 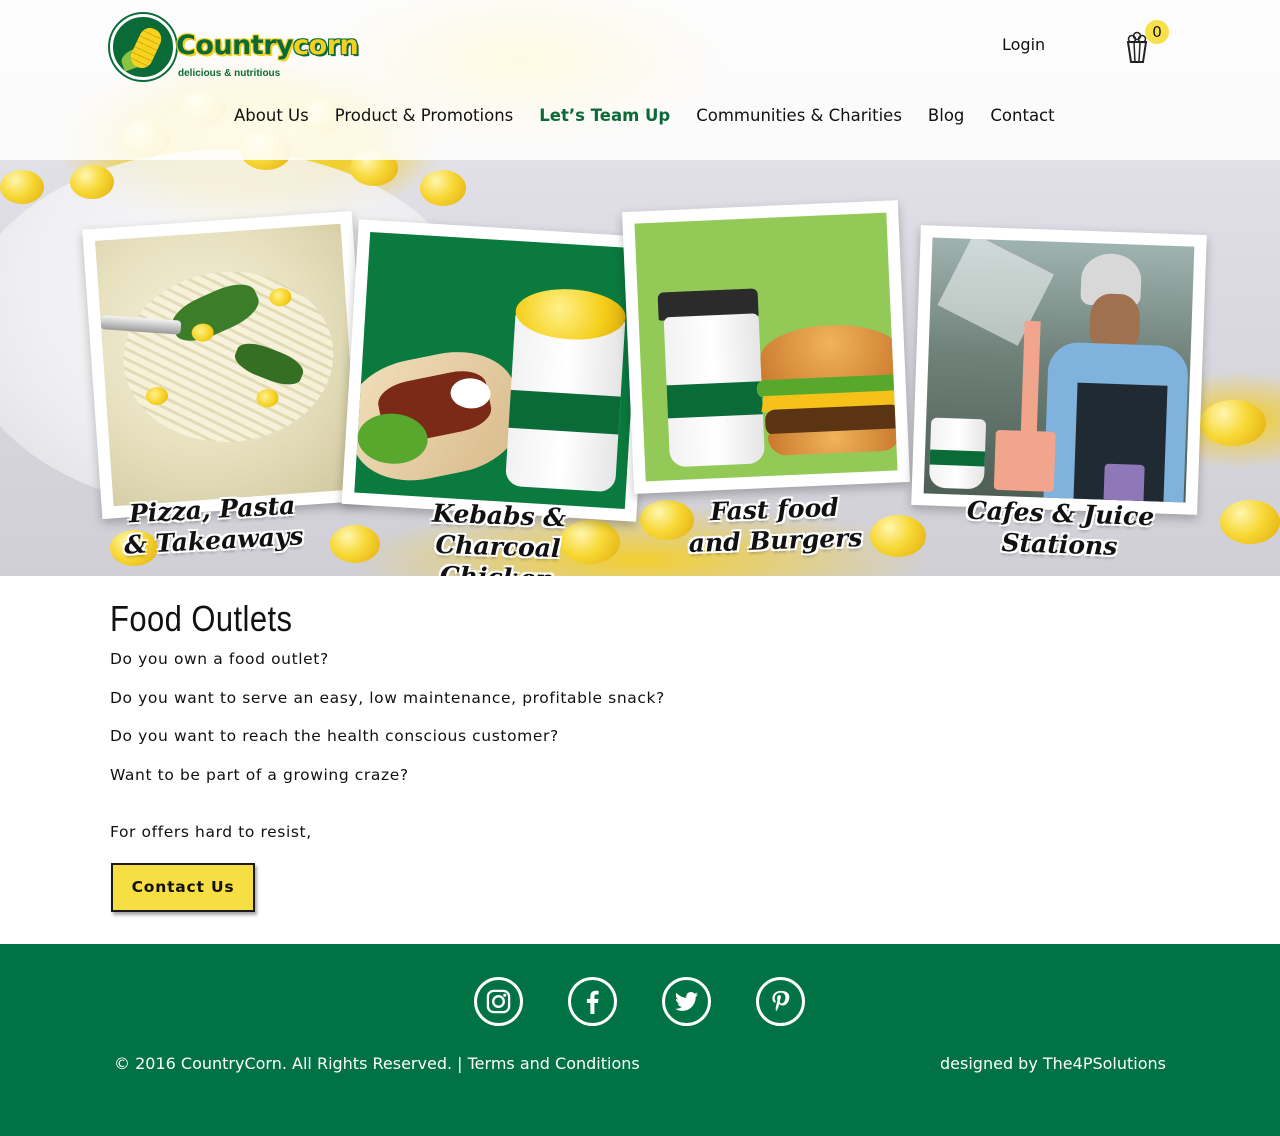 What do you see at coordinates (592, 1001) in the screenshot?
I see `facebook-icon` at bounding box center [592, 1001].